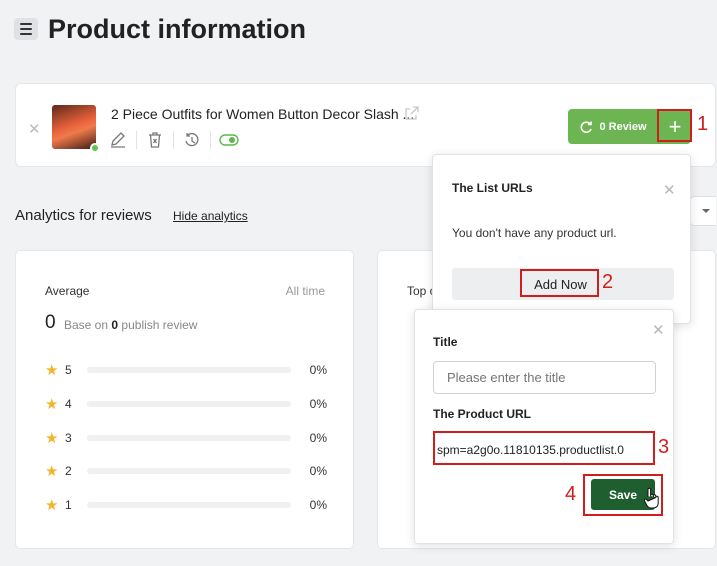 Image resolution: width=717 pixels, height=566 pixels. I want to click on review-count-button: 0 Review, so click(613, 126).